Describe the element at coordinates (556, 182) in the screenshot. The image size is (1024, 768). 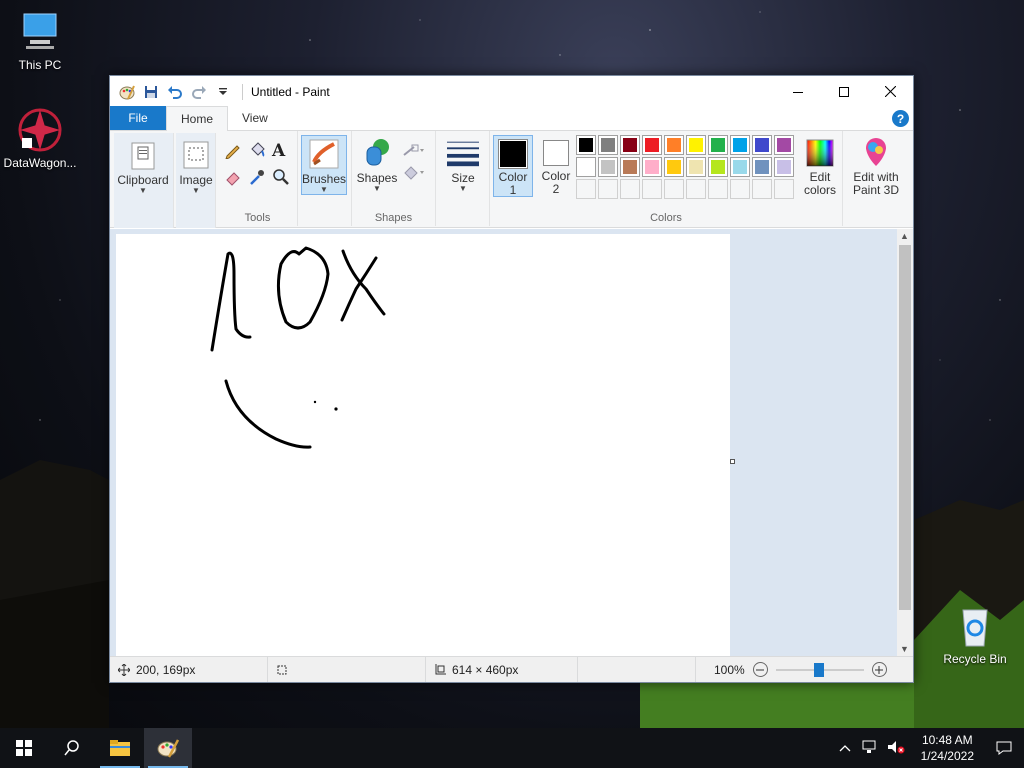
I see `color2-label: Color 2` at that location.